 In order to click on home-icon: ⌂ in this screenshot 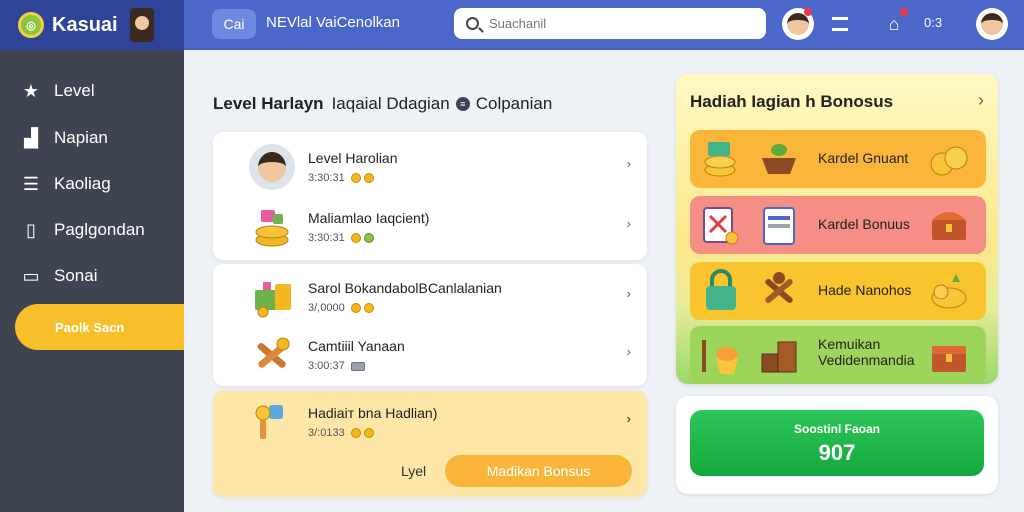, I will do `click(894, 23)`.